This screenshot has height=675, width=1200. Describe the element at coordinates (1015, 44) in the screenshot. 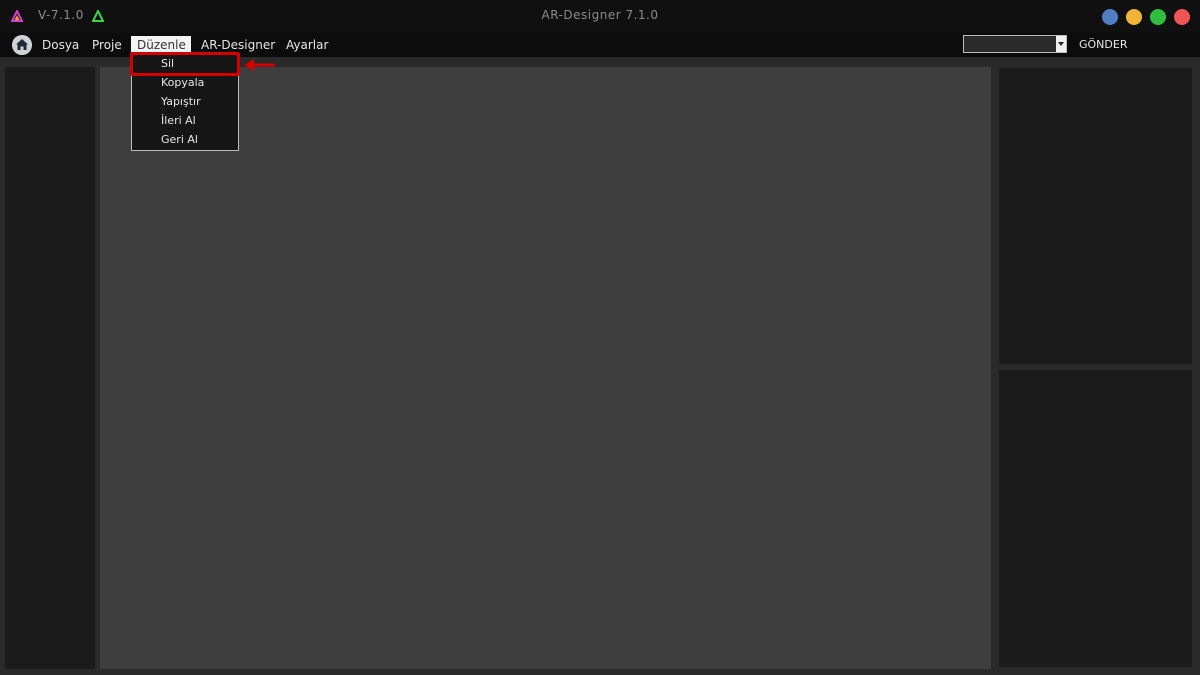

I see `device-select` at that location.